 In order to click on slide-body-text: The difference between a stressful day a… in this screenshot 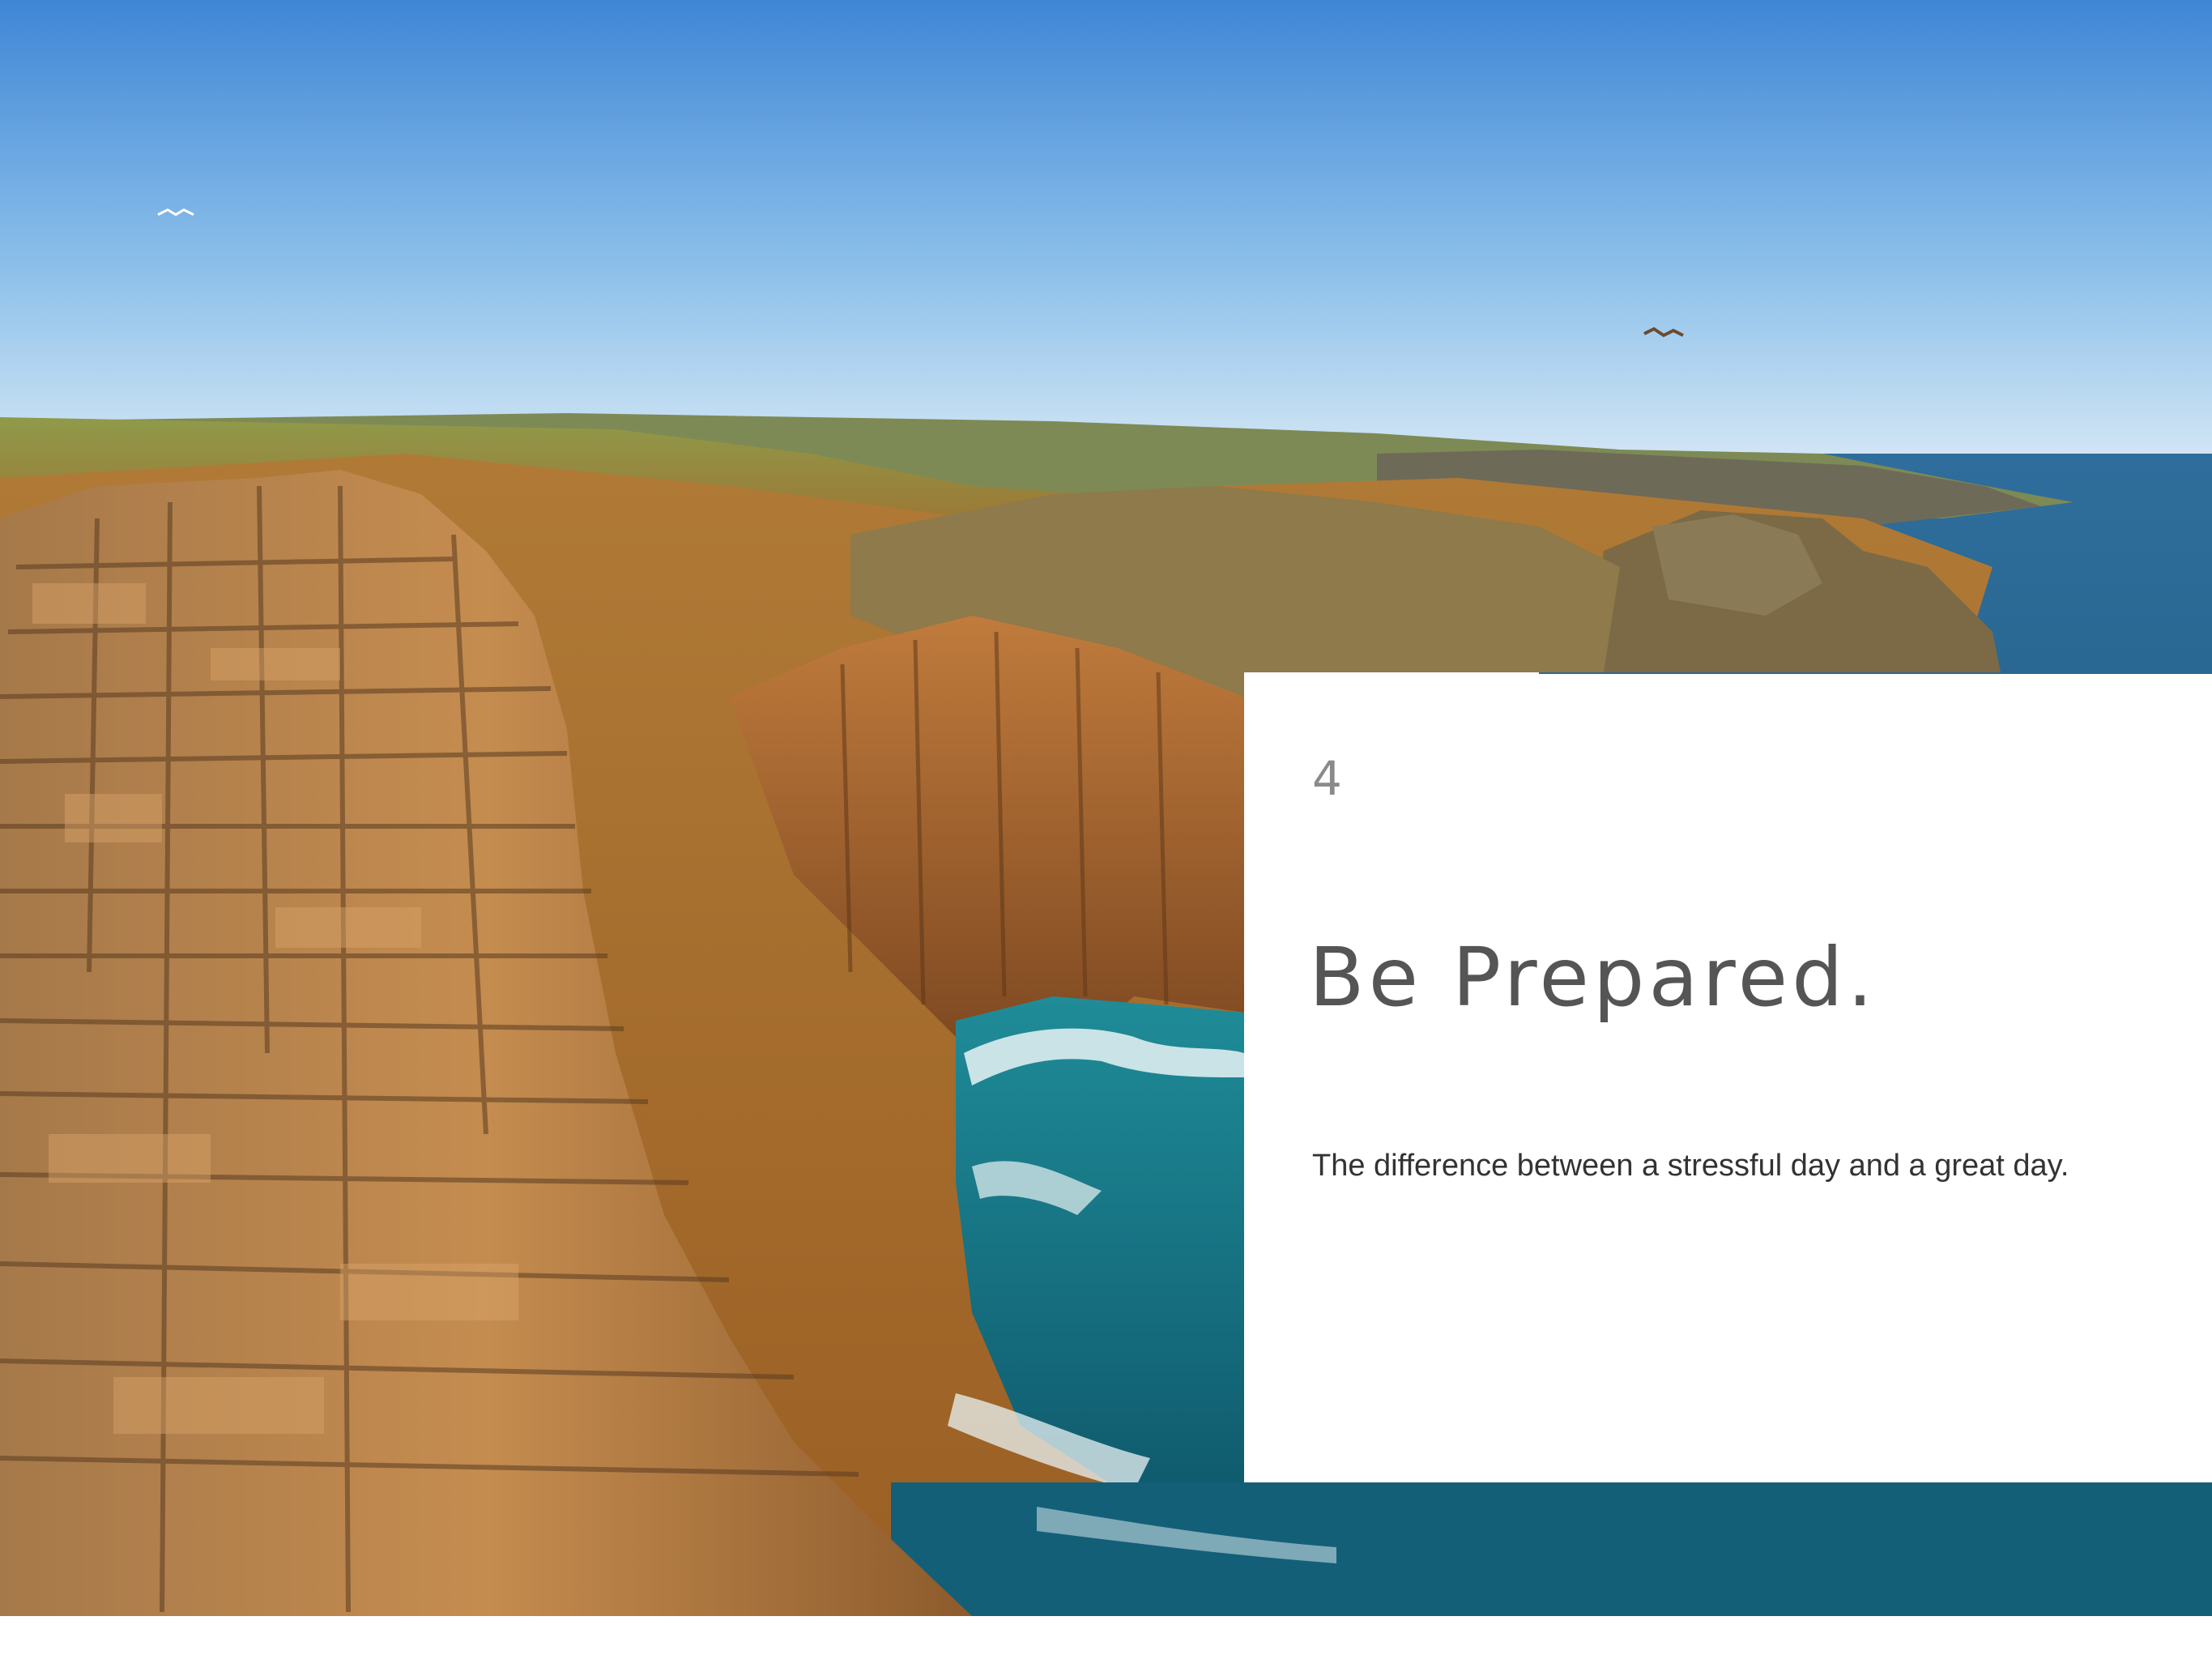, I will do `click(1690, 1166)`.